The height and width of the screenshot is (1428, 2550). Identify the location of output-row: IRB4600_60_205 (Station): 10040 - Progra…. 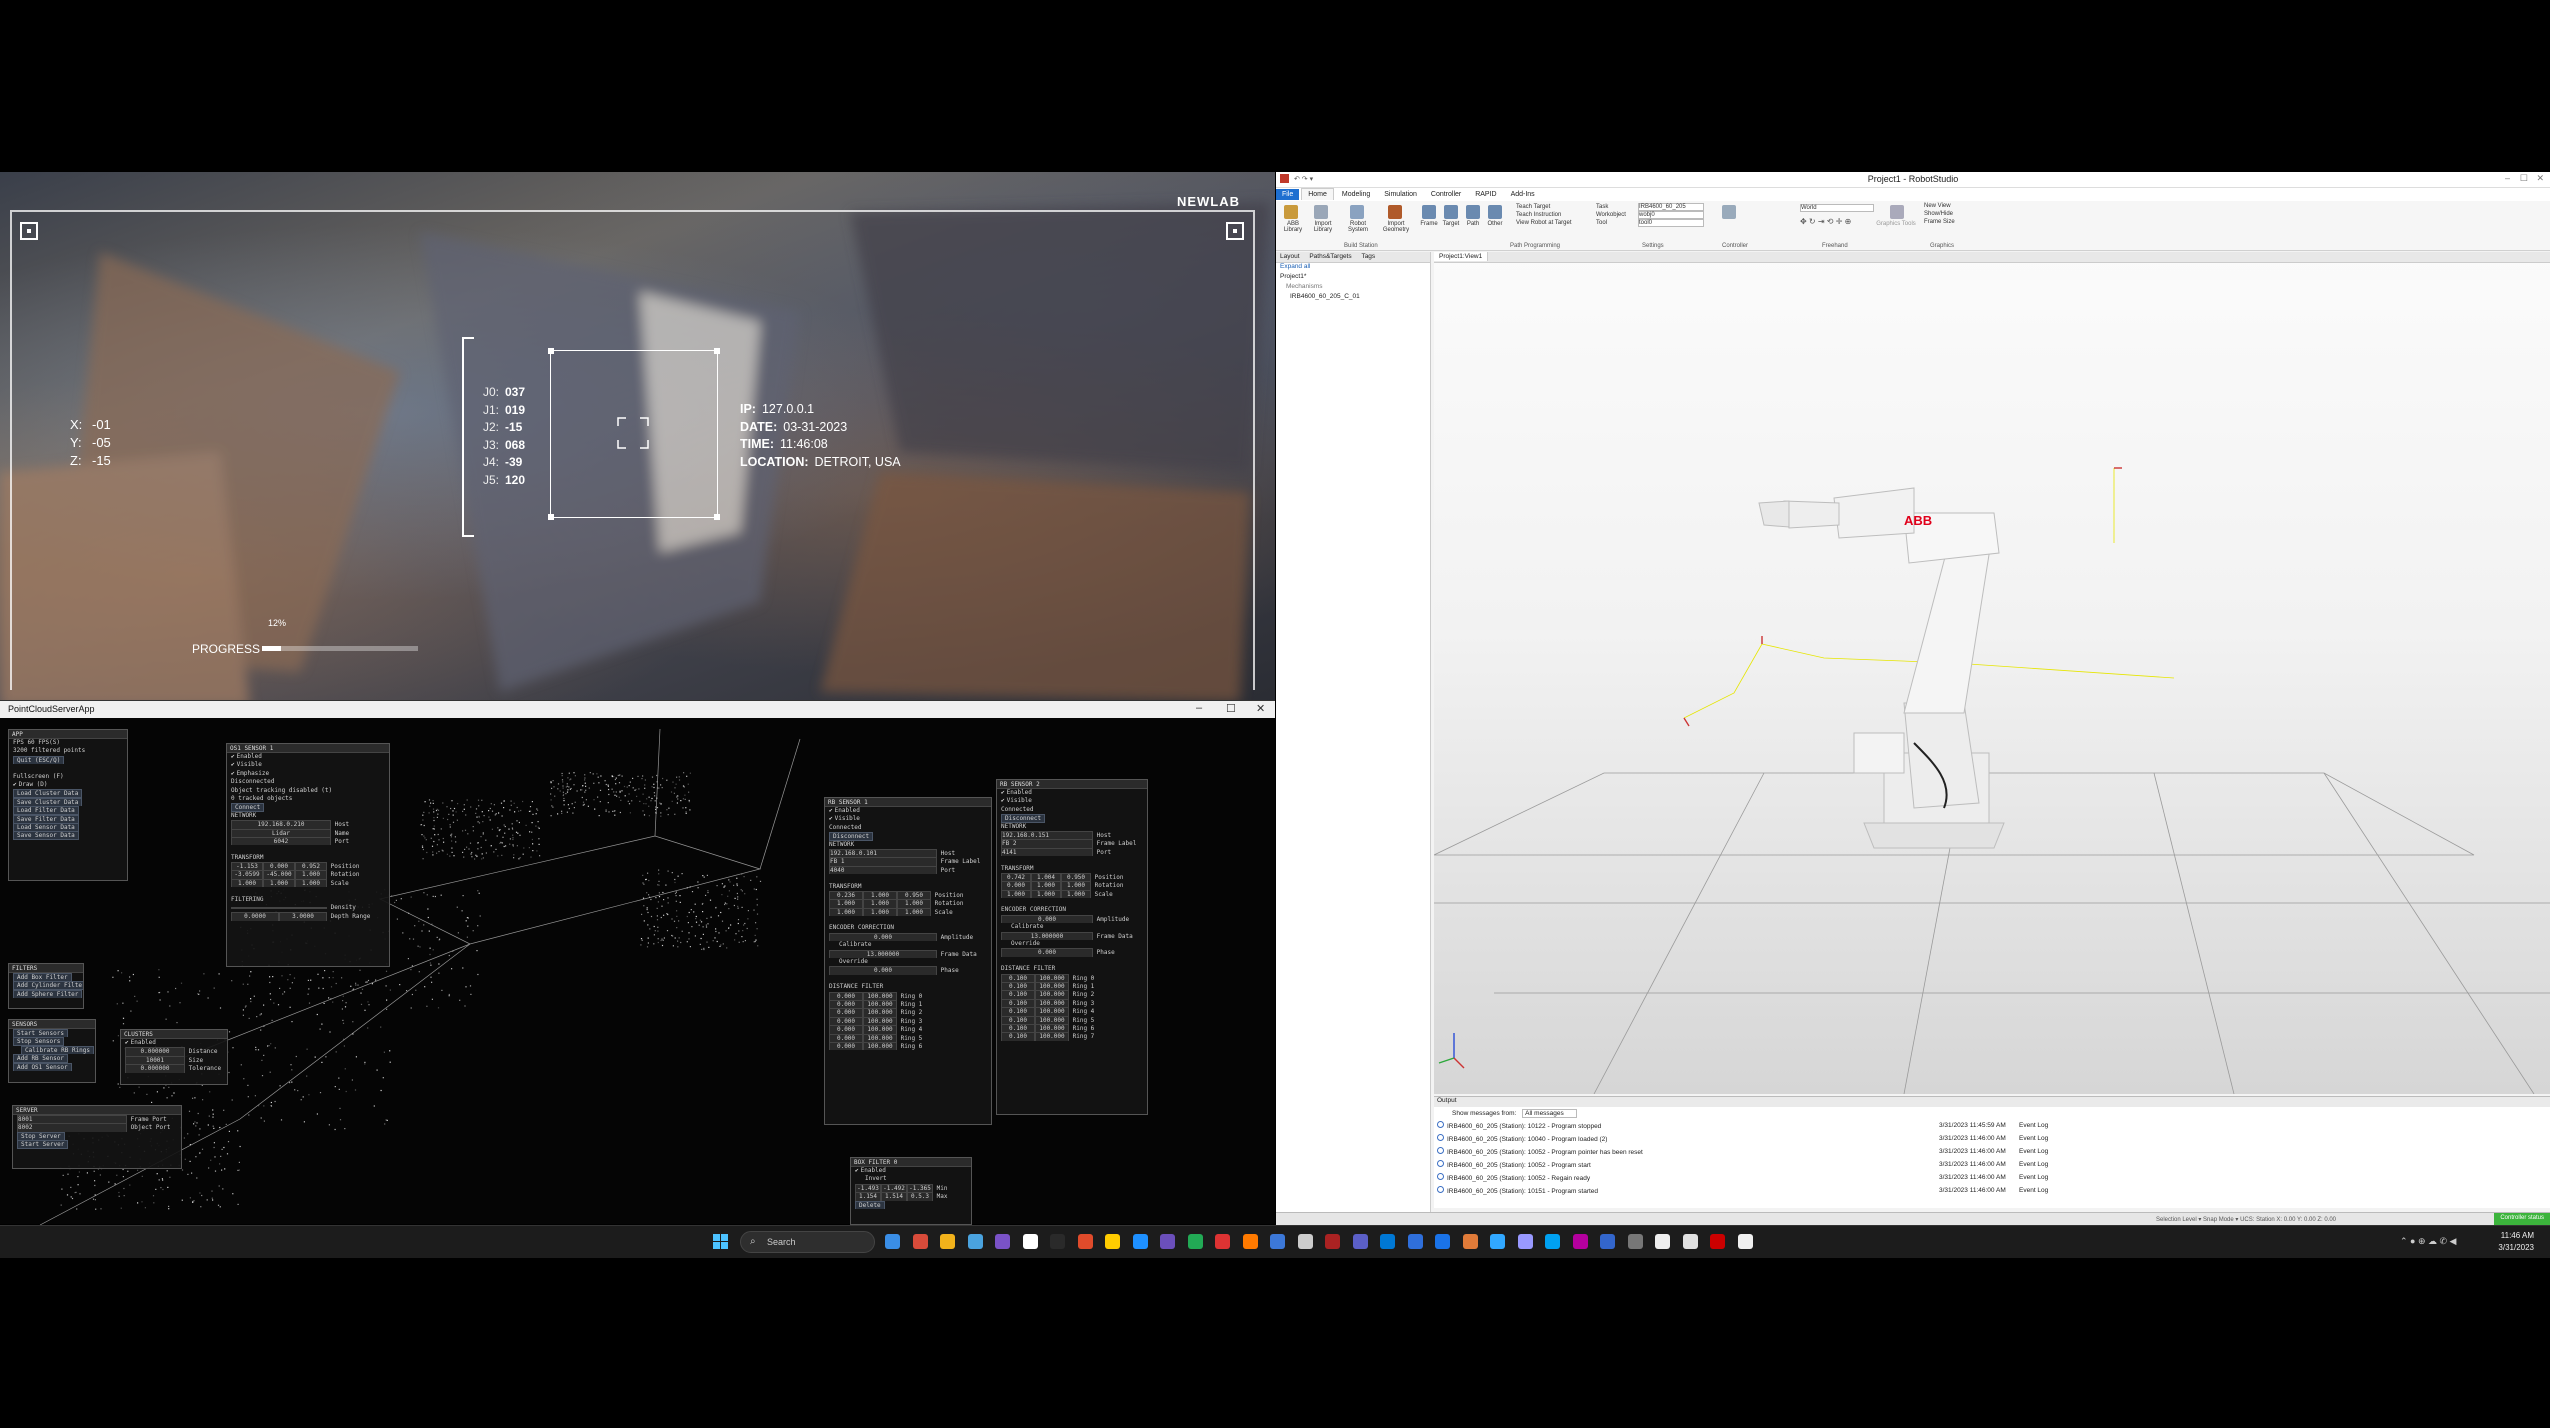
(1992, 1138).